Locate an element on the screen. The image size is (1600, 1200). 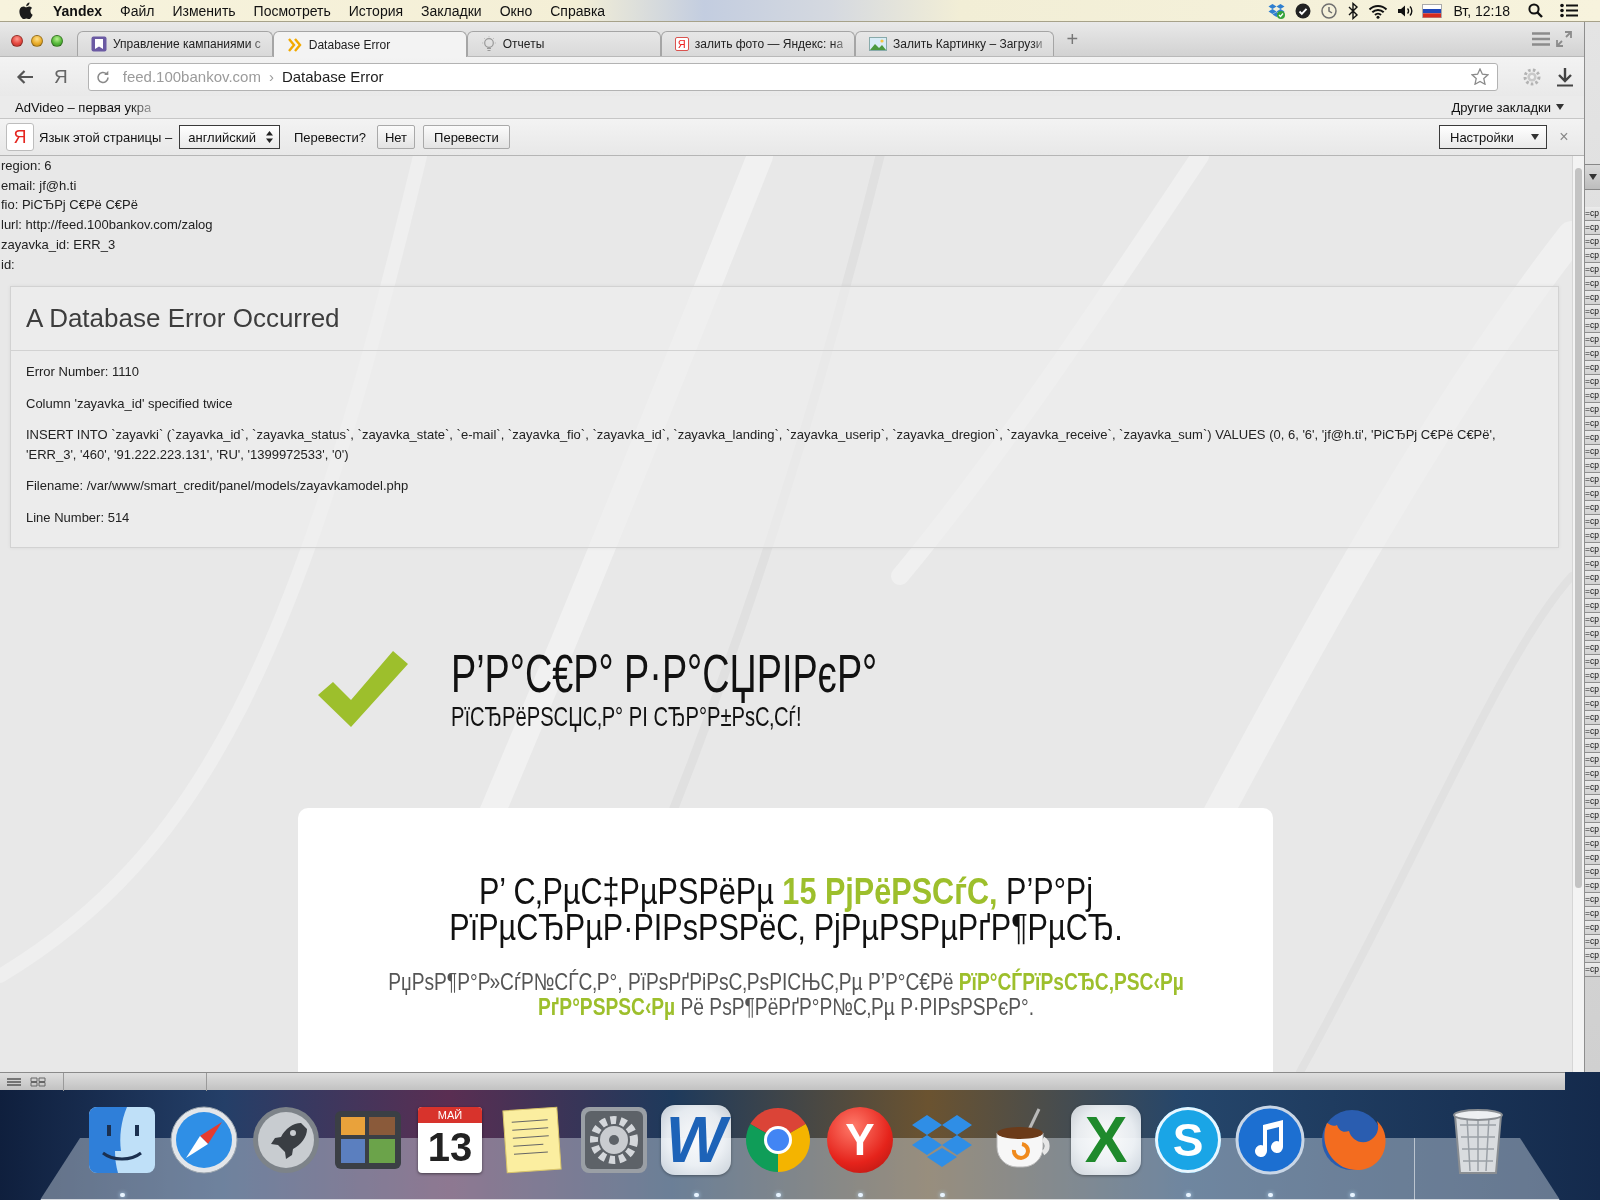
debug-line: zayavka_id: ERR_3 is located at coordinates (58, 244).